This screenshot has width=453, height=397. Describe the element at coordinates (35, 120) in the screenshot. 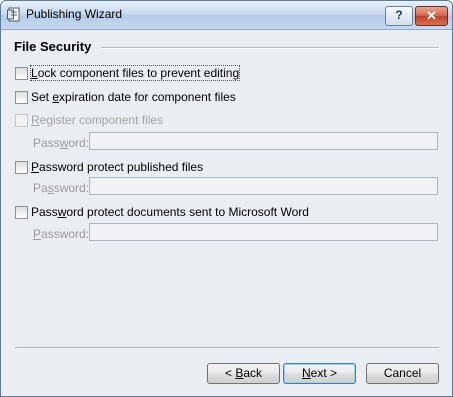

I see `label-accesskey: R` at that location.